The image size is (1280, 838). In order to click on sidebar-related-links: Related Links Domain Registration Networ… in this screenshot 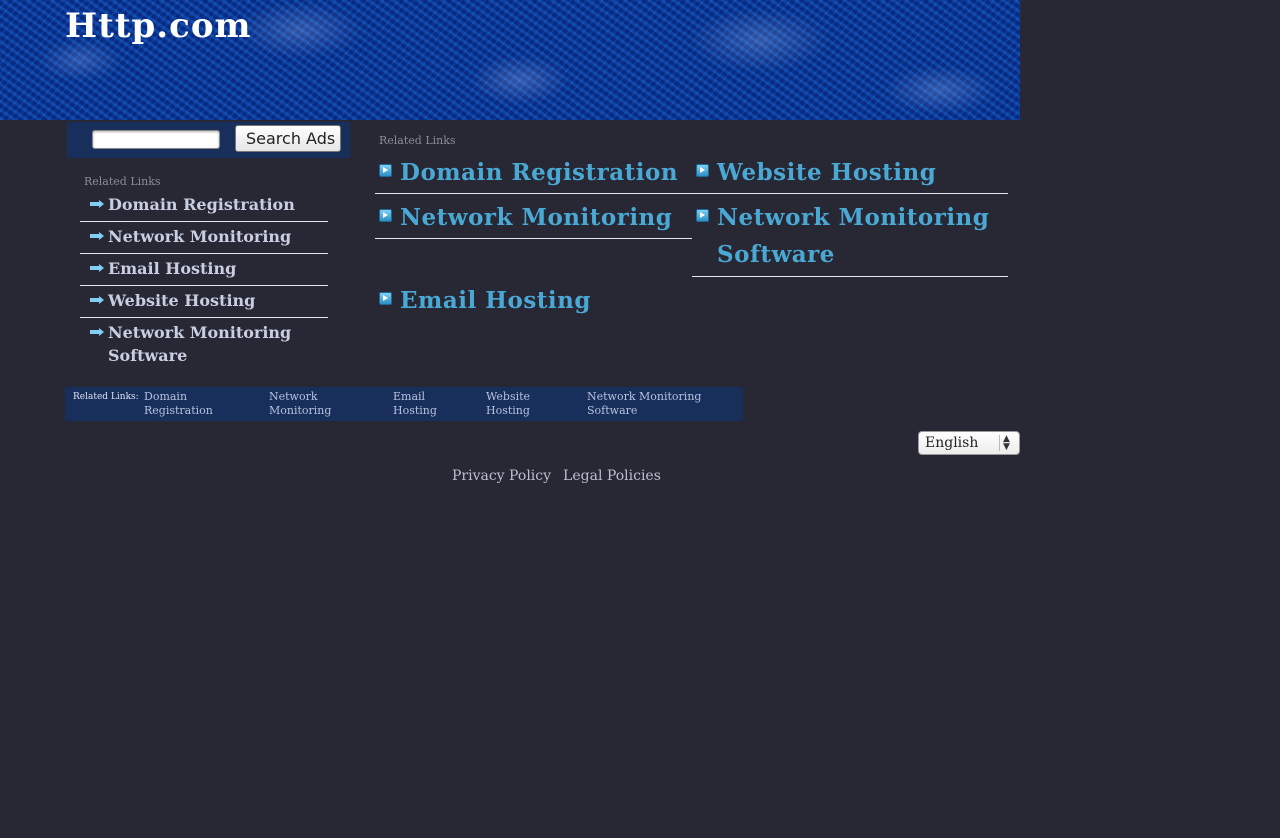, I will do `click(204, 273)`.